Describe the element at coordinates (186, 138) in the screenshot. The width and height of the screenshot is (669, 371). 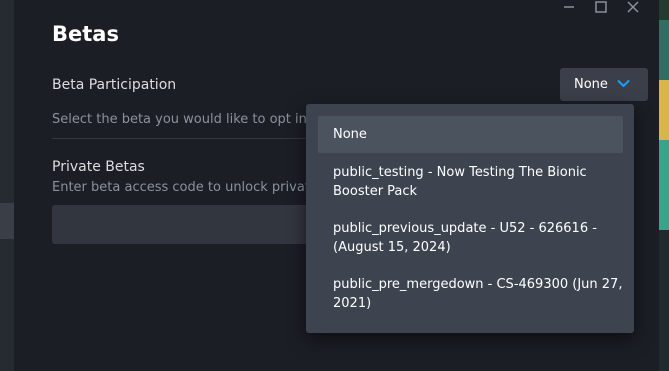
I see `section-divider` at that location.